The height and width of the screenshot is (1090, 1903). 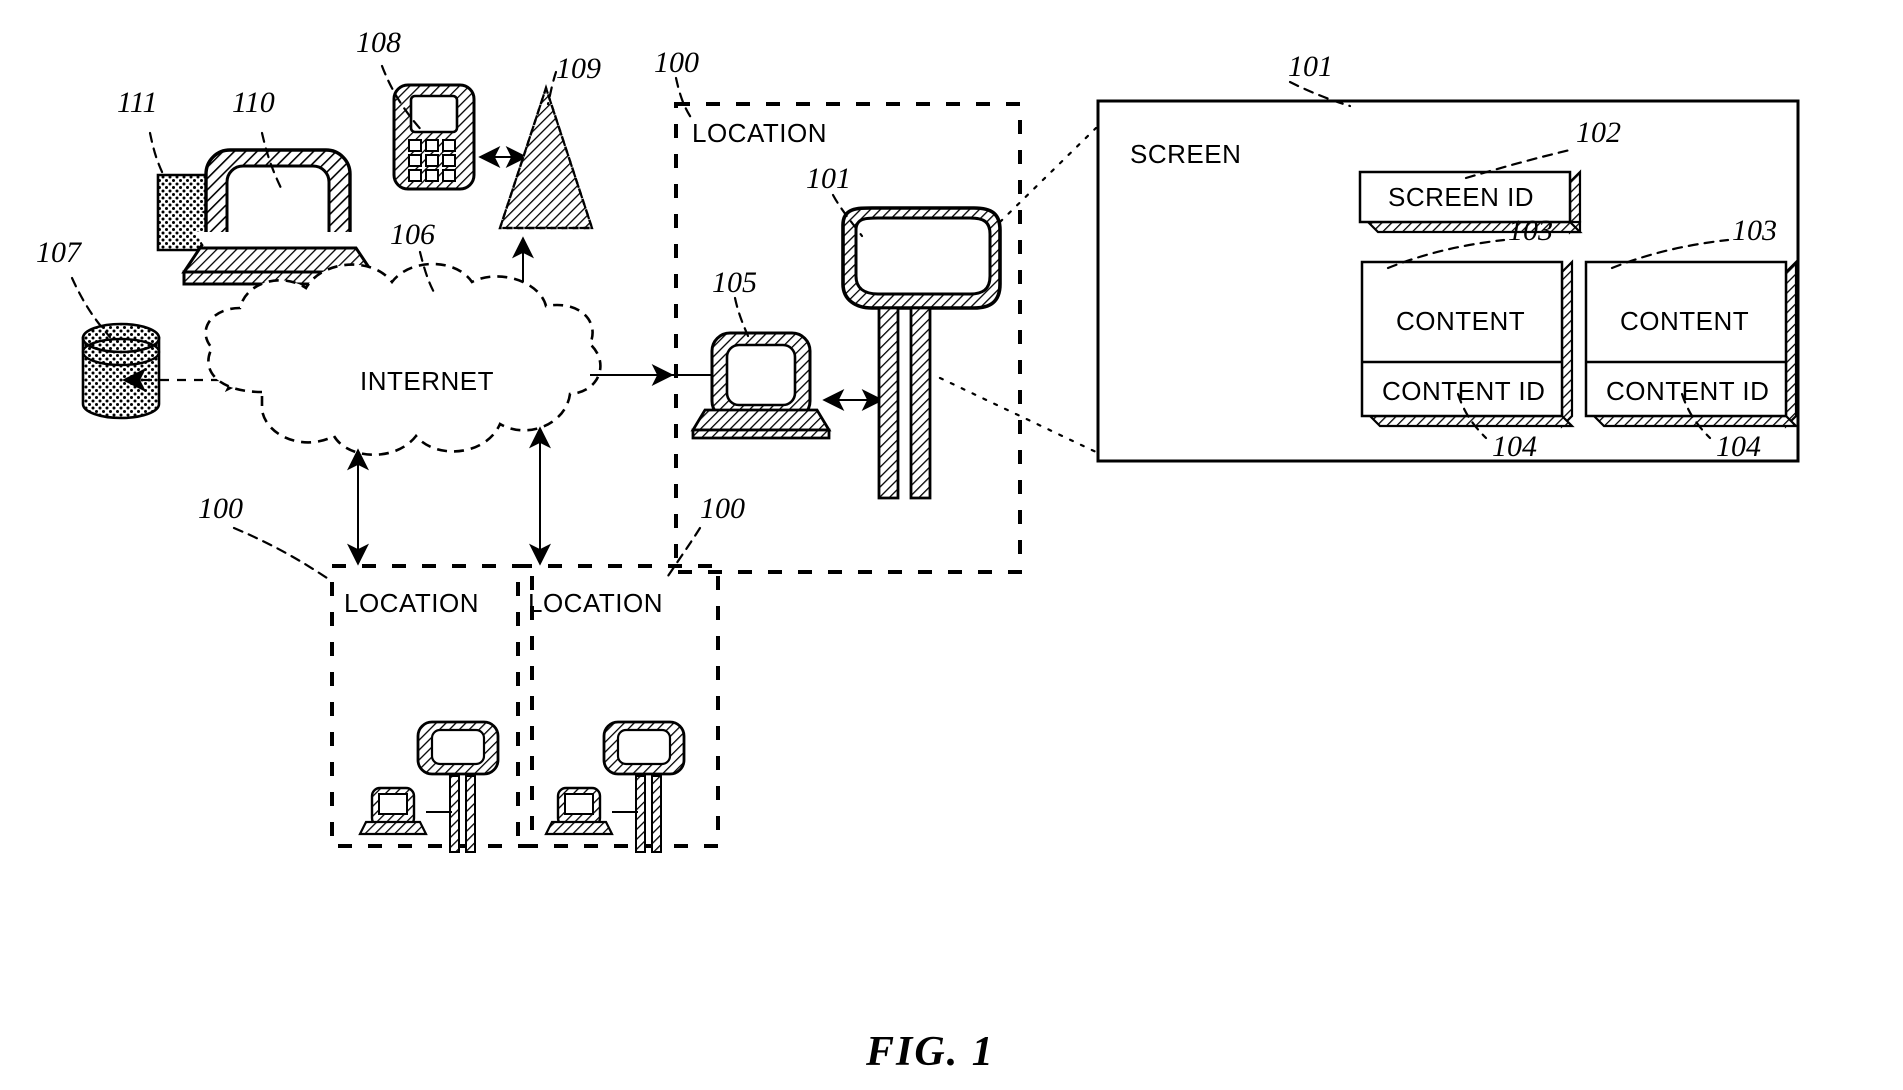 I want to click on location-label-c: LOCATION, so click(x=595, y=603).